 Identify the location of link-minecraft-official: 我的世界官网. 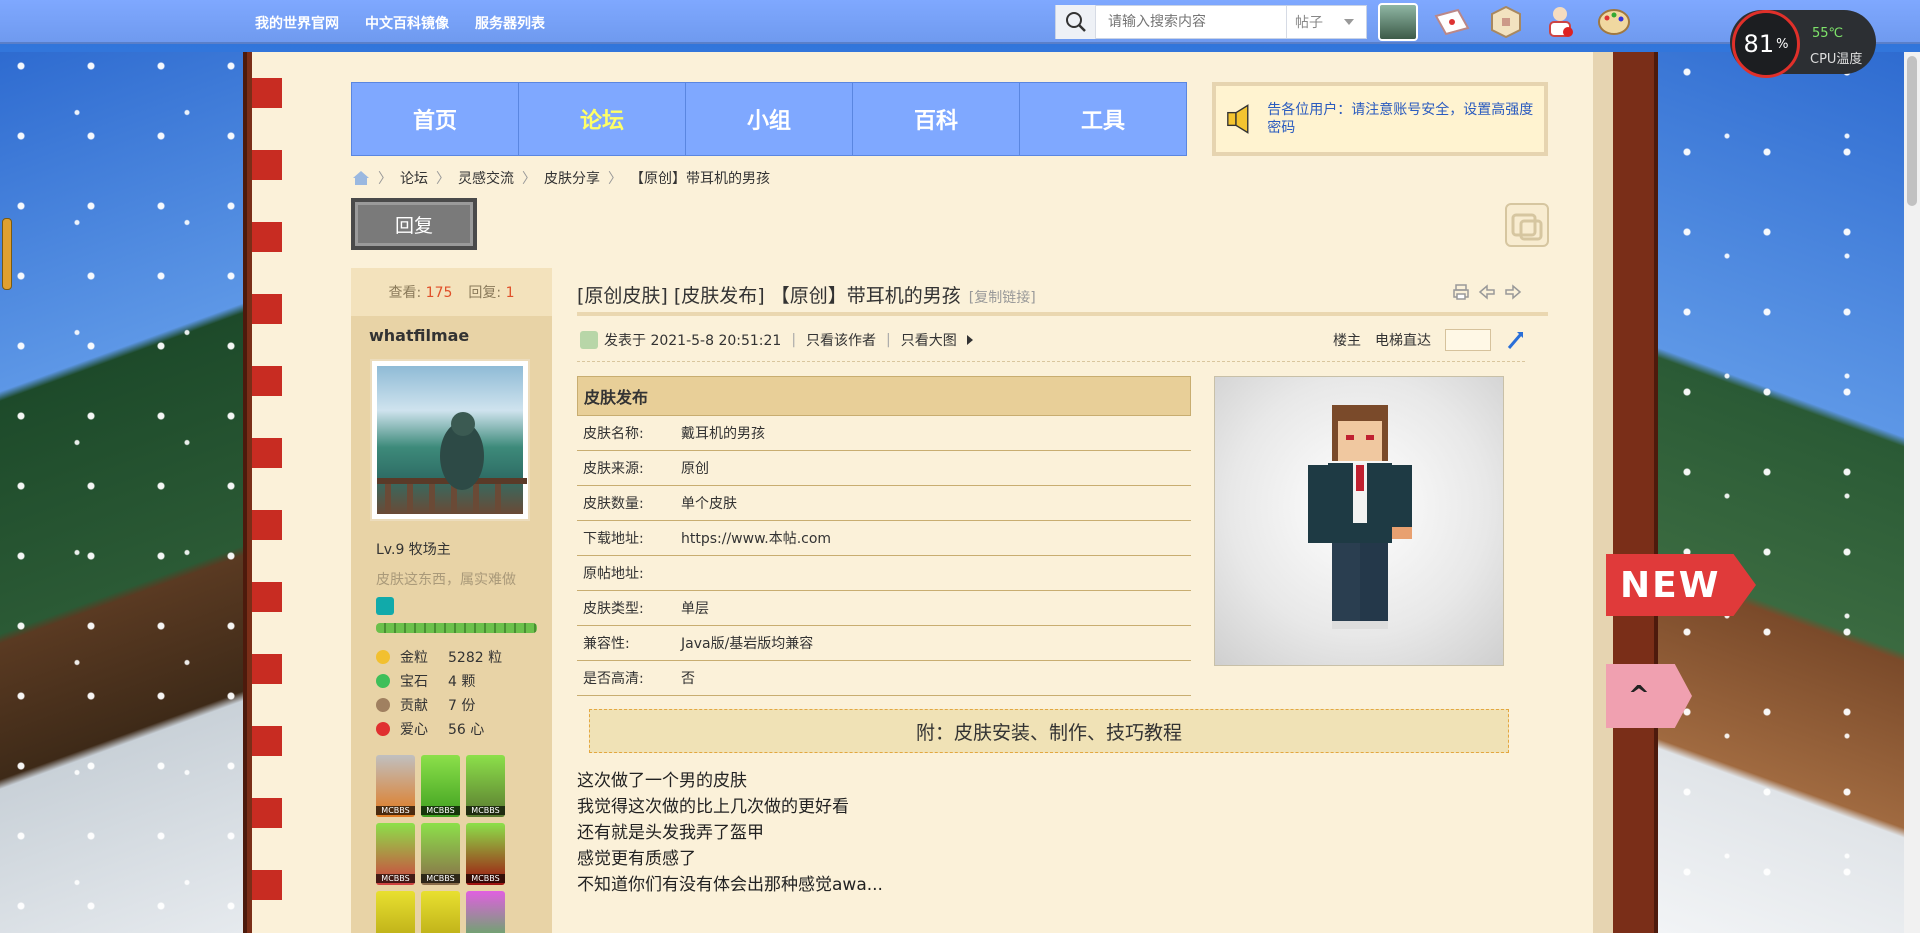
(297, 23).